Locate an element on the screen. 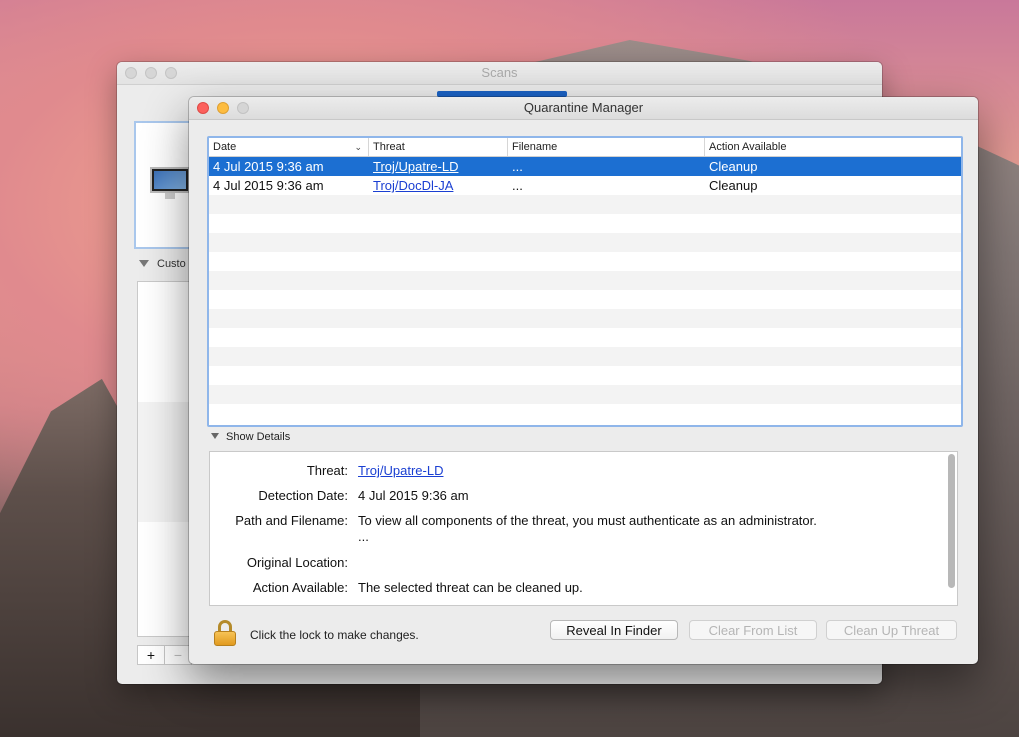 The width and height of the screenshot is (1019, 737). detail-label: Threat: is located at coordinates (327, 470).